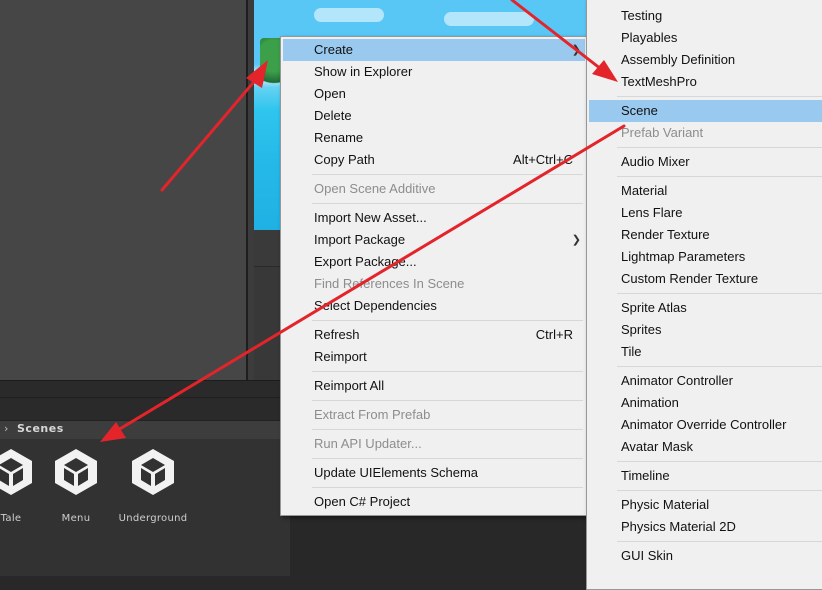  I want to click on menu-item-reimport: Reimport, so click(434, 357).